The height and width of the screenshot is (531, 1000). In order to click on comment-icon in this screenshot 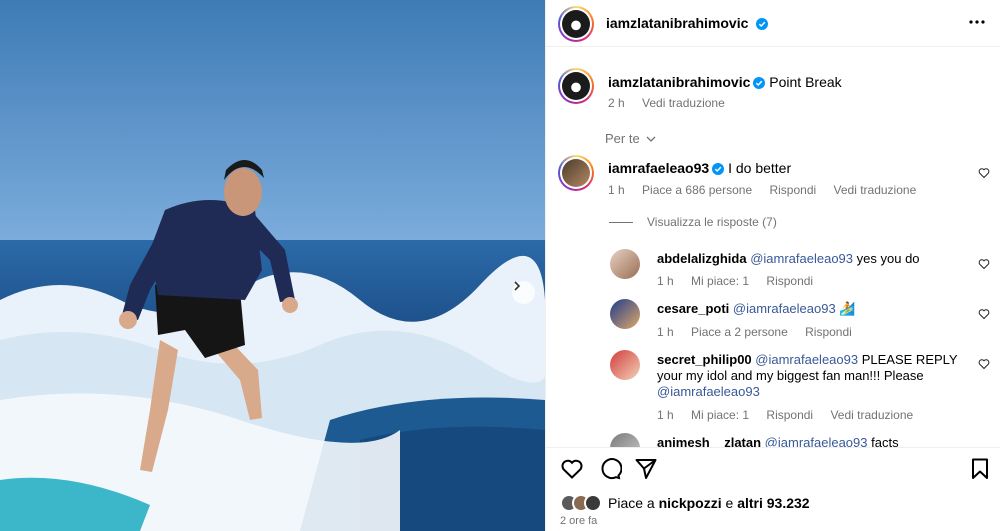, I will do `click(610, 469)`.